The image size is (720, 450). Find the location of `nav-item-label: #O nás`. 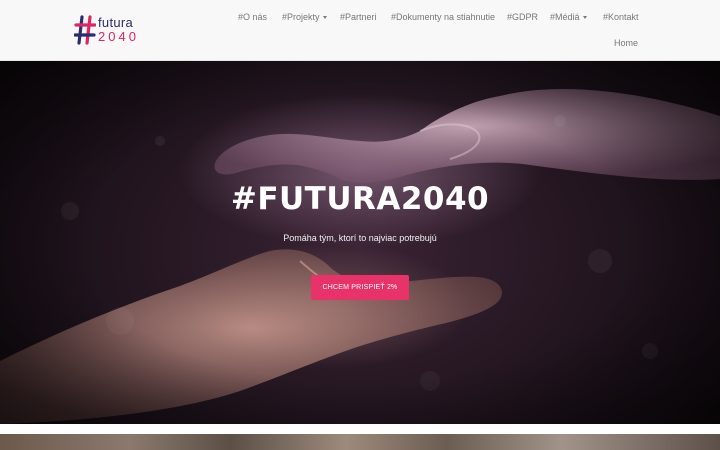

nav-item-label: #O nás is located at coordinates (253, 17).